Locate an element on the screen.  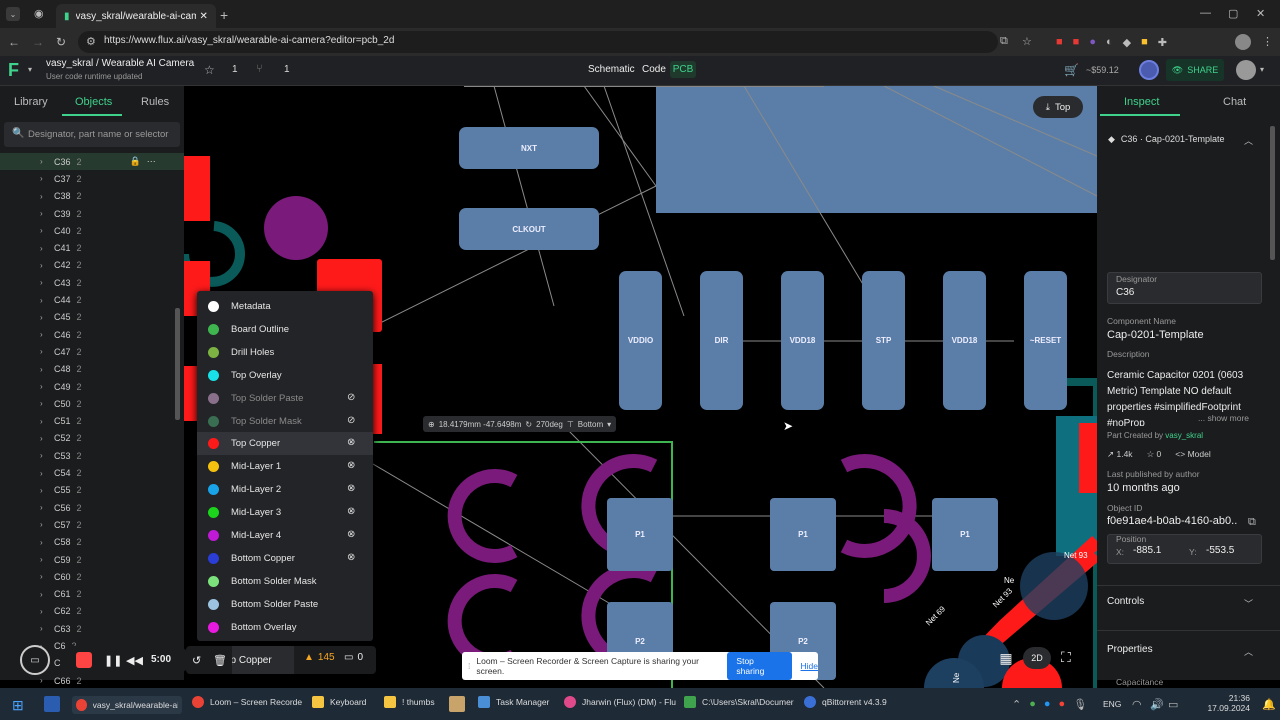
object-row: › C62 2 is located at coordinates (92, 611).